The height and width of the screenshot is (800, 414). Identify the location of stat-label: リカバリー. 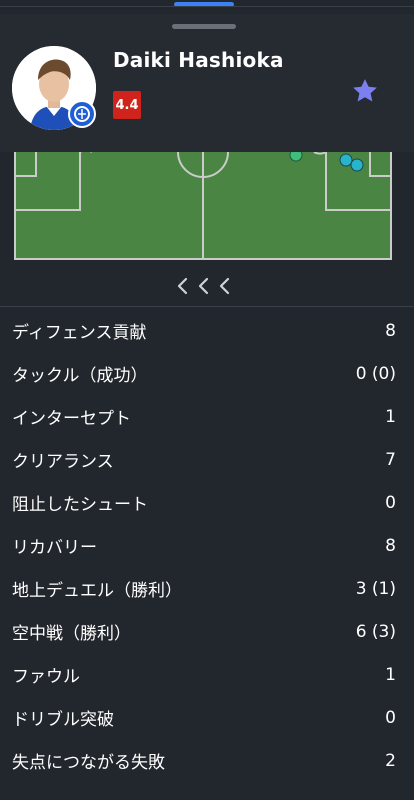
(54, 548).